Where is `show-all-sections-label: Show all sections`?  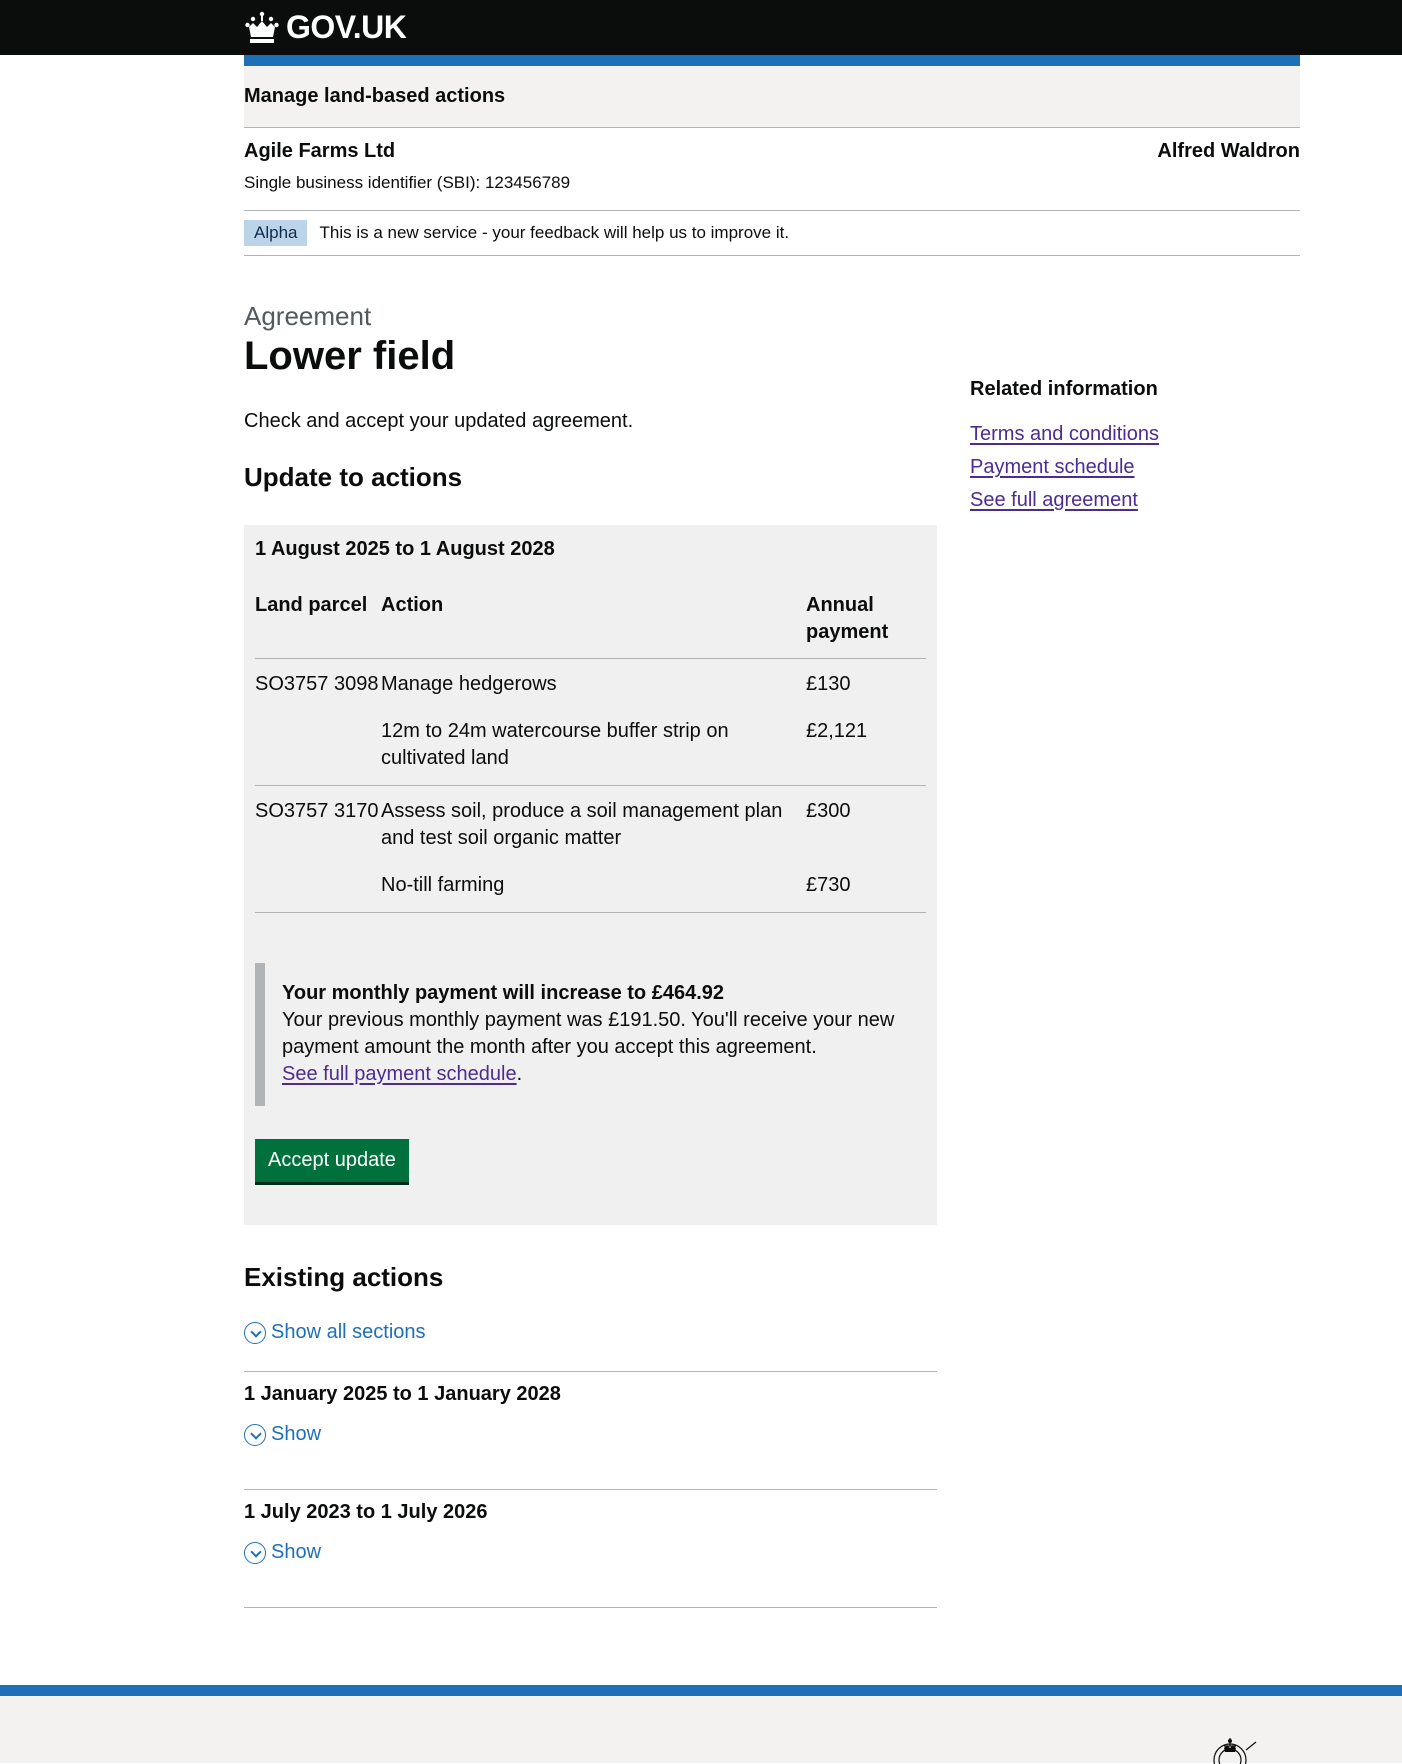
show-all-sections-label: Show all sections is located at coordinates (348, 1332).